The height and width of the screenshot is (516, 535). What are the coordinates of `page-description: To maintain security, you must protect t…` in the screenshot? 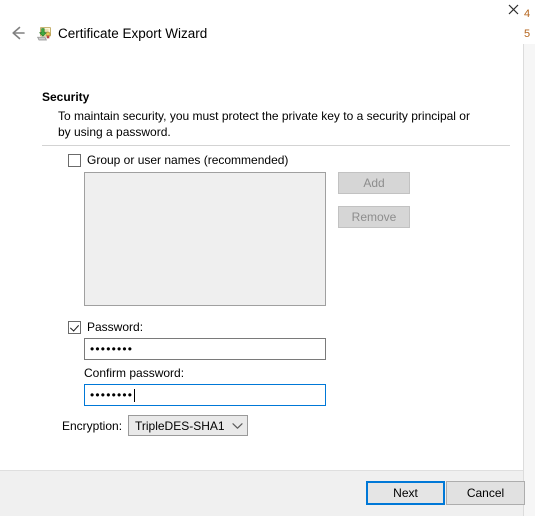 It's located at (264, 124).